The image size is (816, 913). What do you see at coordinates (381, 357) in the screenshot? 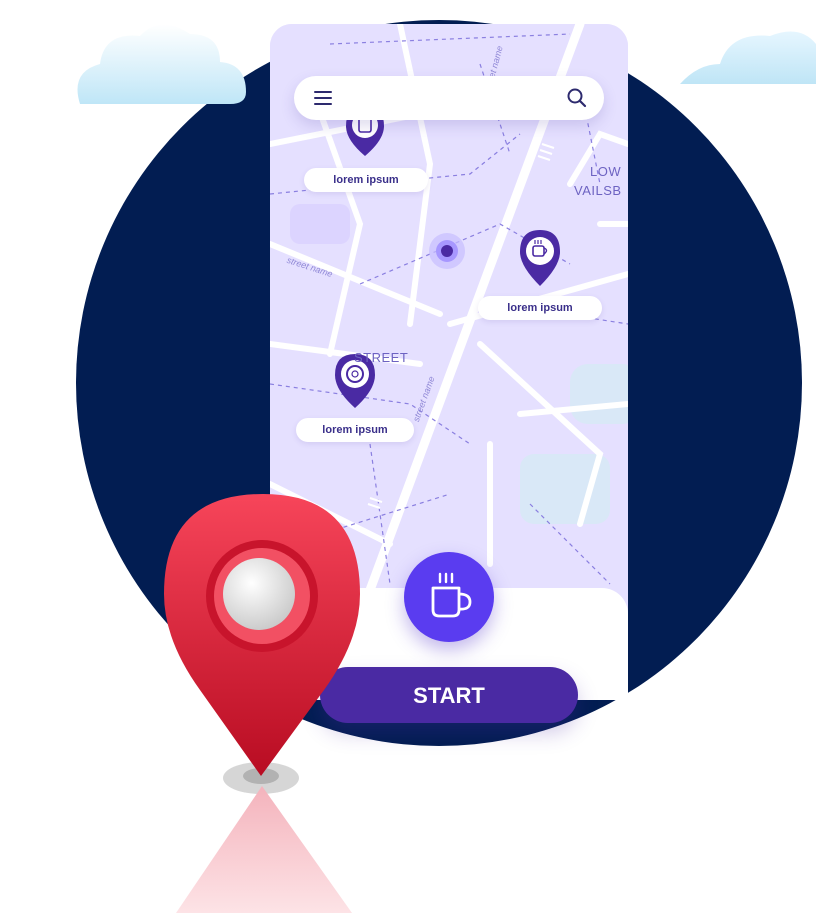
I see `street-label-street: STREET` at bounding box center [381, 357].